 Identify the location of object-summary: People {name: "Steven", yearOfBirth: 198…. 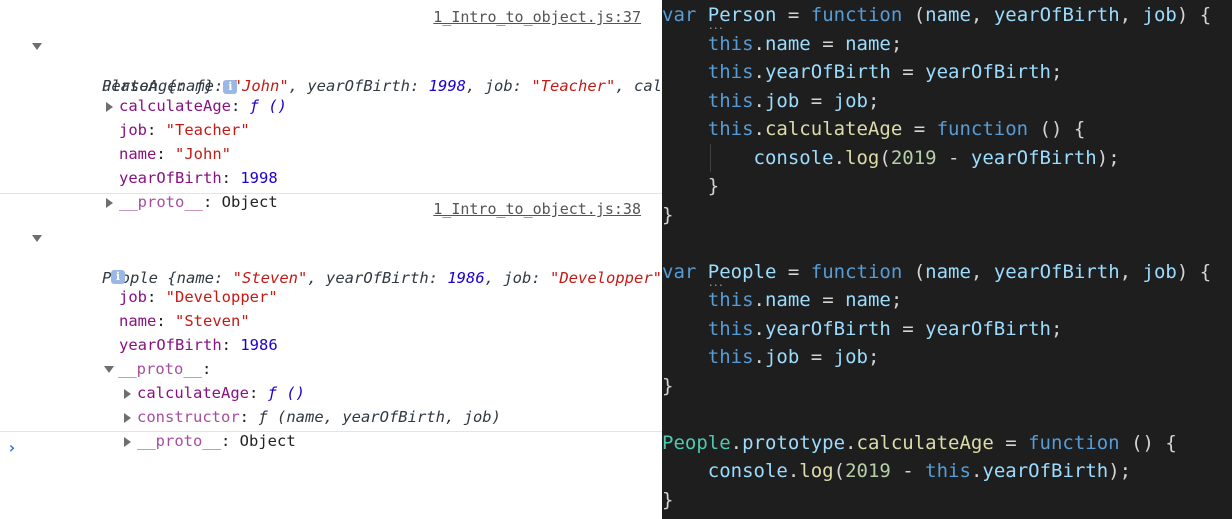
(351, 252).